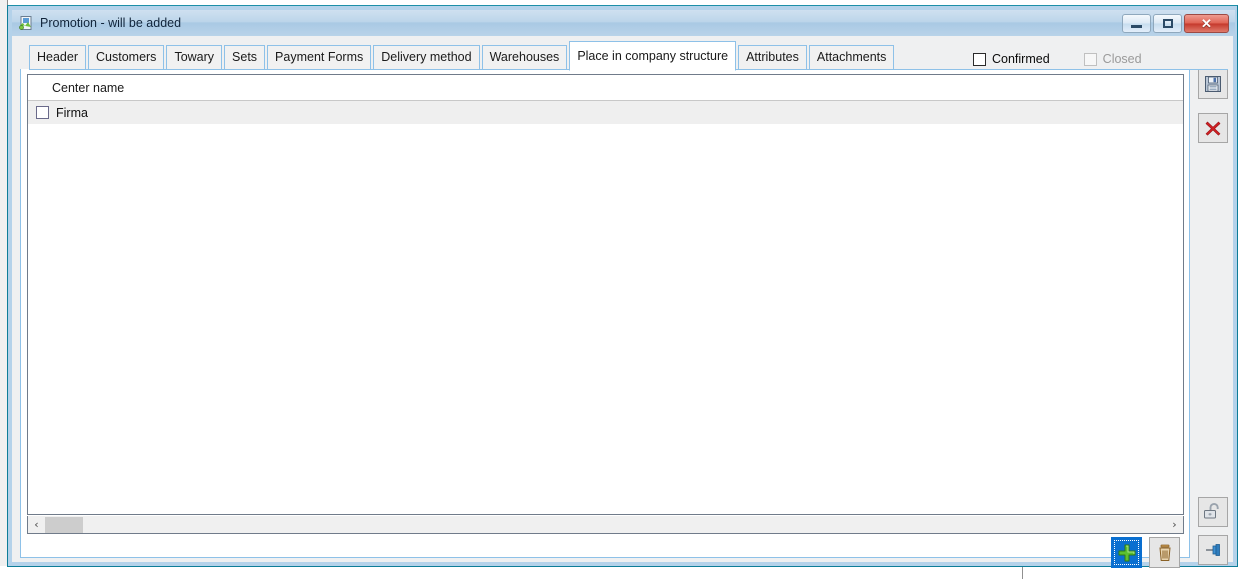 The width and height of the screenshot is (1238, 579). What do you see at coordinates (1136, 26) in the screenshot?
I see `minimize-icon` at bounding box center [1136, 26].